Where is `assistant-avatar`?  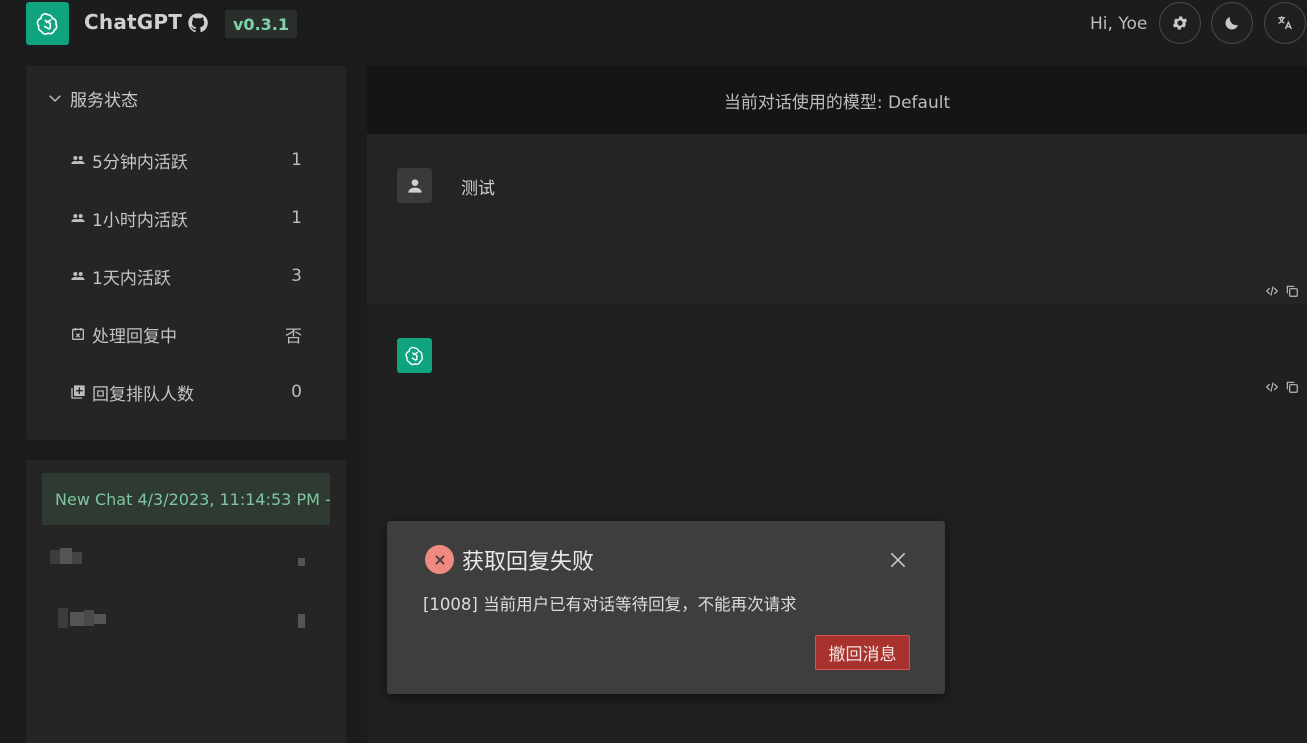
assistant-avatar is located at coordinates (414, 355).